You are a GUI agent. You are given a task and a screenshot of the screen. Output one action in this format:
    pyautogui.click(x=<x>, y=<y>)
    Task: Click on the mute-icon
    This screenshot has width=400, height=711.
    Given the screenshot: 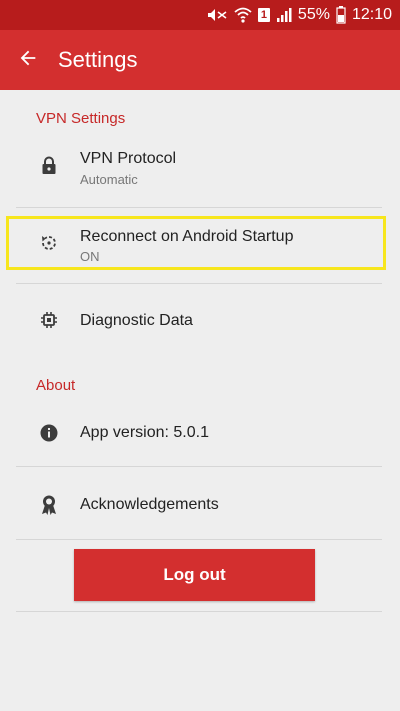 What is the action you would take?
    pyautogui.click(x=217, y=15)
    